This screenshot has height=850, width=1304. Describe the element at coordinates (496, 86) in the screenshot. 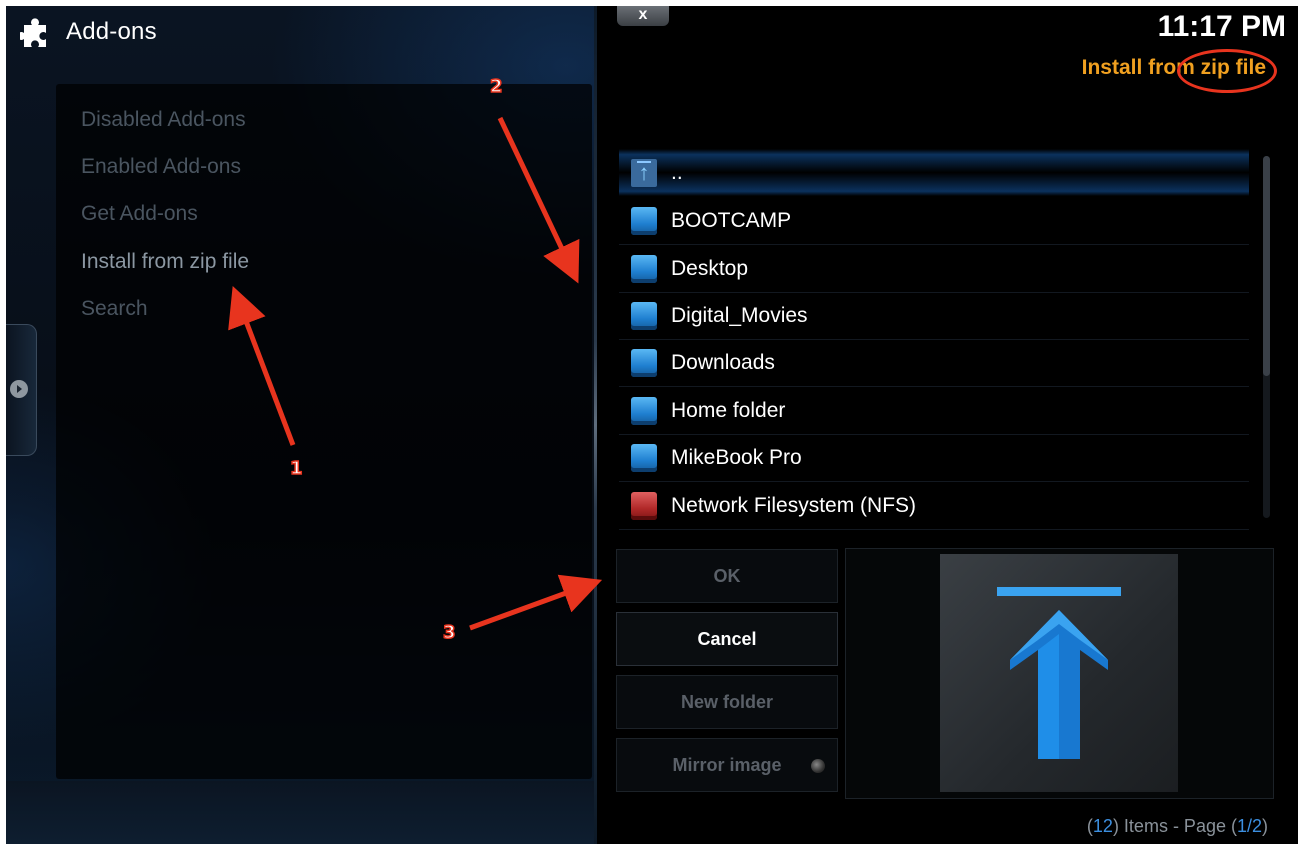

I see `annotation-label-2: 2` at that location.